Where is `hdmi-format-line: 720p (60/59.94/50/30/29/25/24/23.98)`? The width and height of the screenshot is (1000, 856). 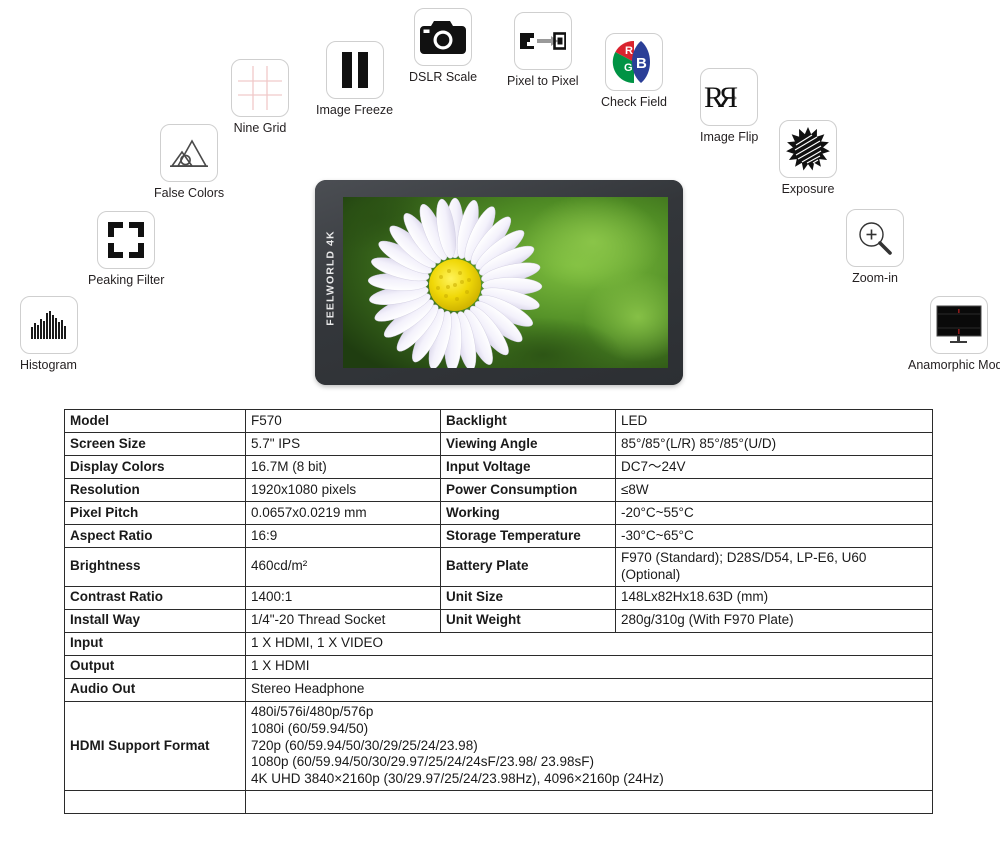
hdmi-format-line: 720p (60/59.94/50/30/29/25/24/23.98) is located at coordinates (364, 745).